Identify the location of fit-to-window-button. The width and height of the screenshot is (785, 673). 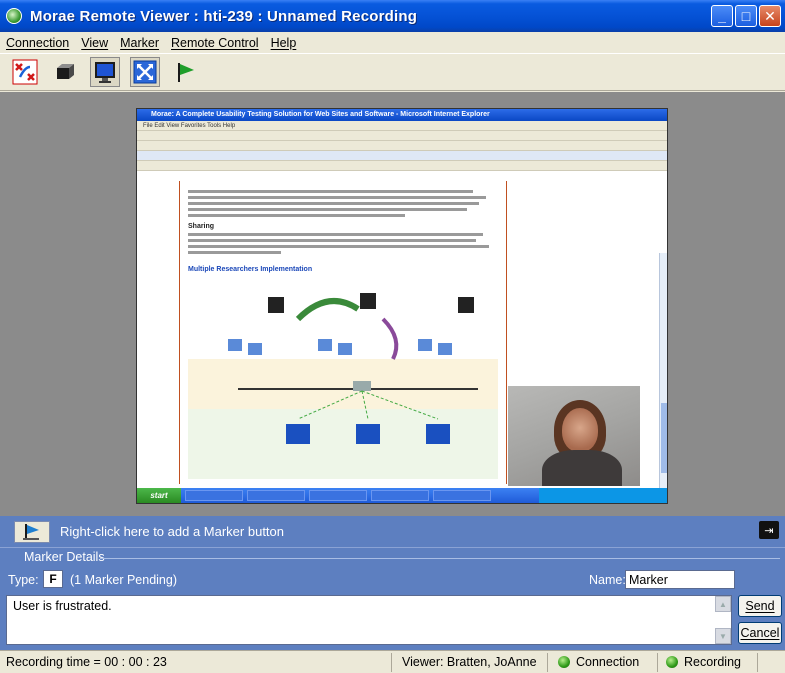
(145, 72).